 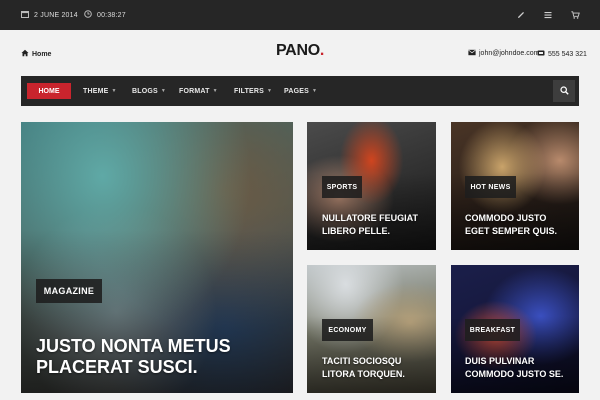 I want to click on time-display: 00:38:27, so click(x=105, y=15).